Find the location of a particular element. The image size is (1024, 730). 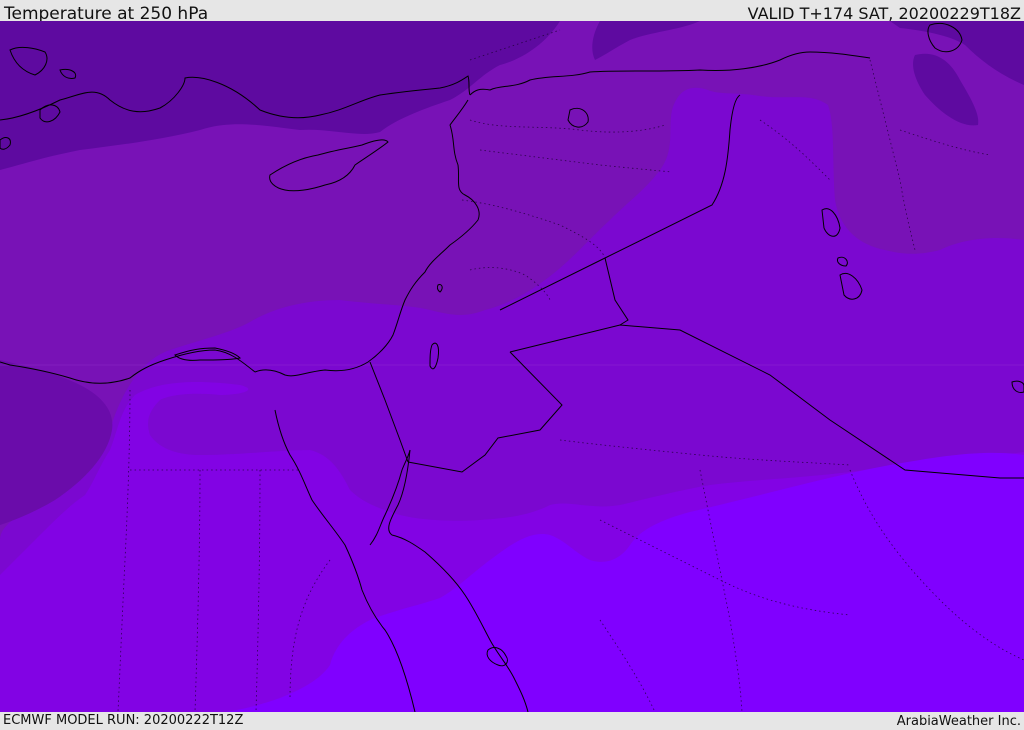

credit-label: ArabiaWeather Inc. is located at coordinates (958, 721).